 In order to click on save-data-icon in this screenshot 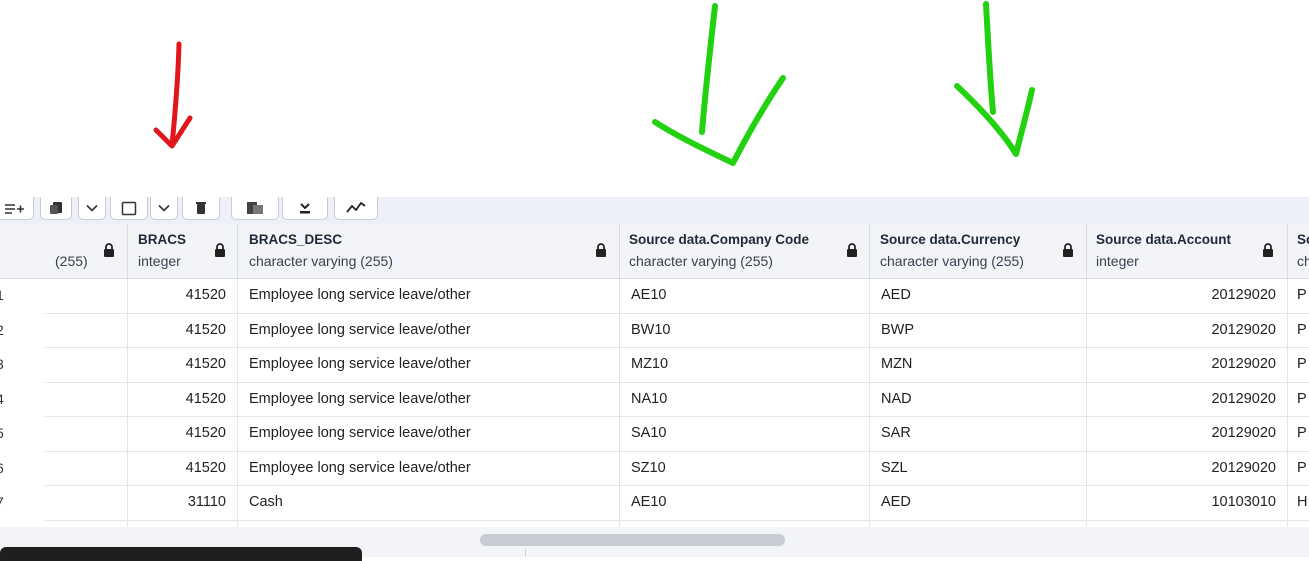, I will do `click(255, 208)`.